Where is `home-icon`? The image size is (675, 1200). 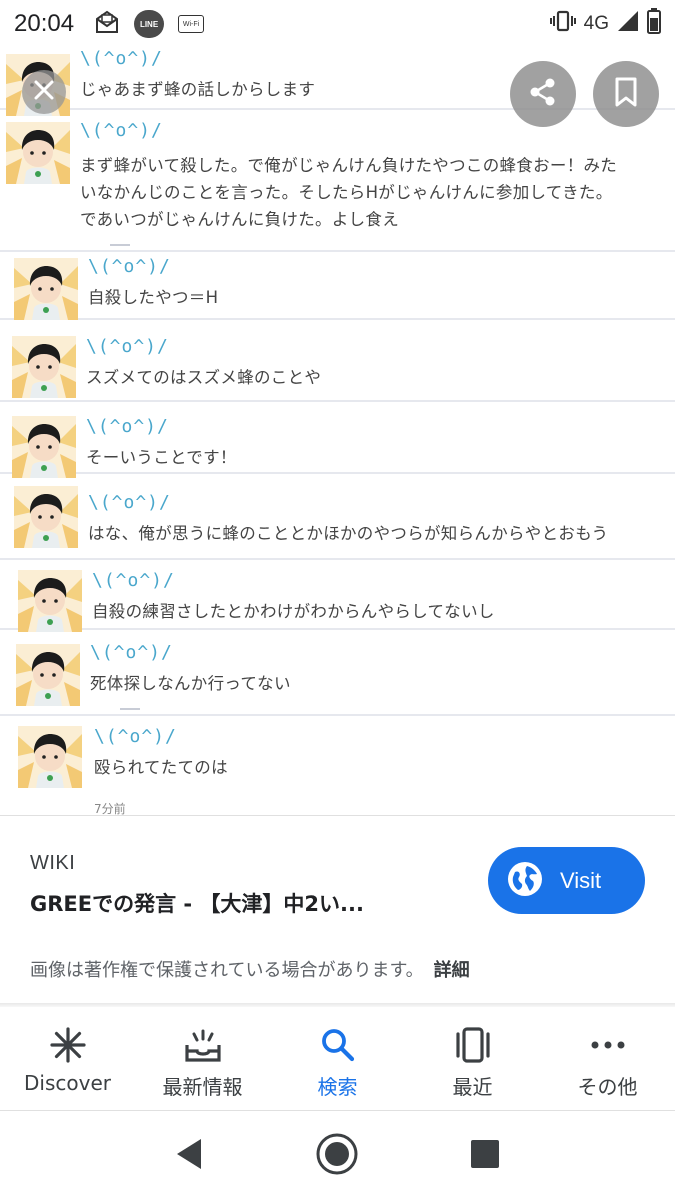 home-icon is located at coordinates (337, 1156).